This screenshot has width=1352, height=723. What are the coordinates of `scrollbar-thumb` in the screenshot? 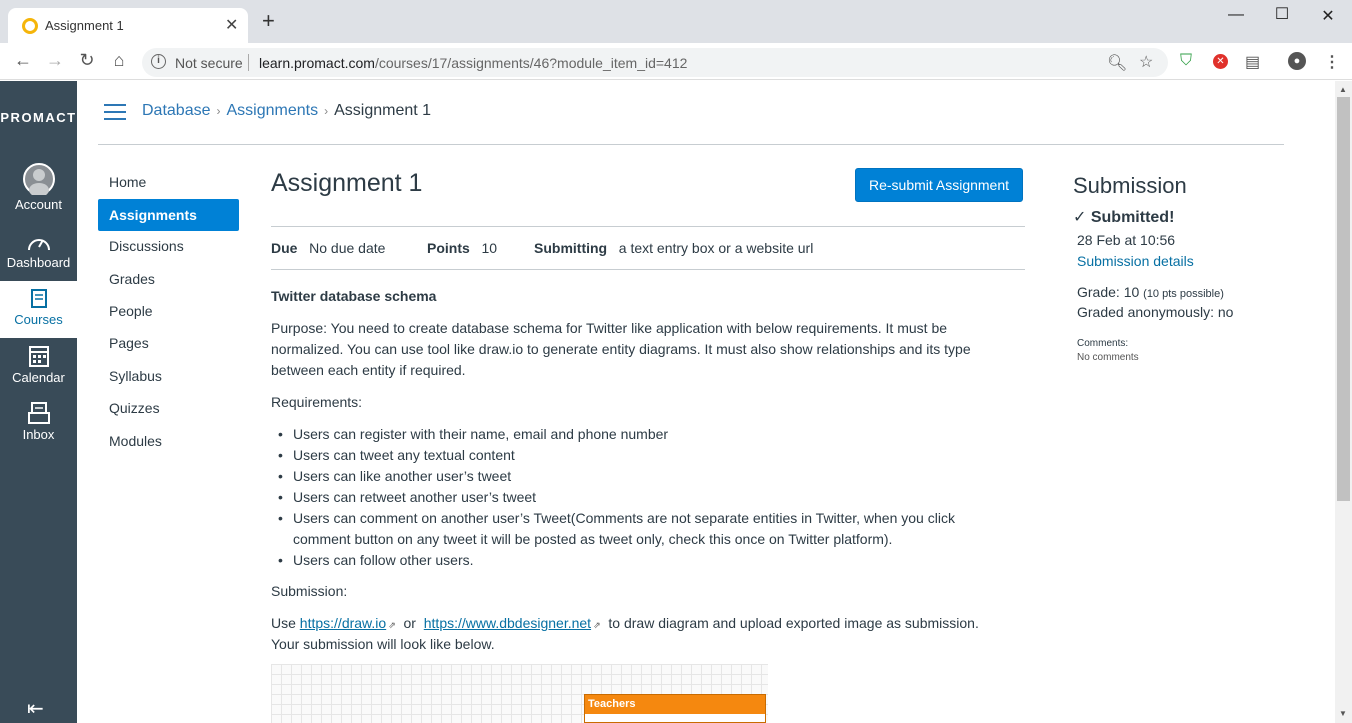 It's located at (1343, 299).